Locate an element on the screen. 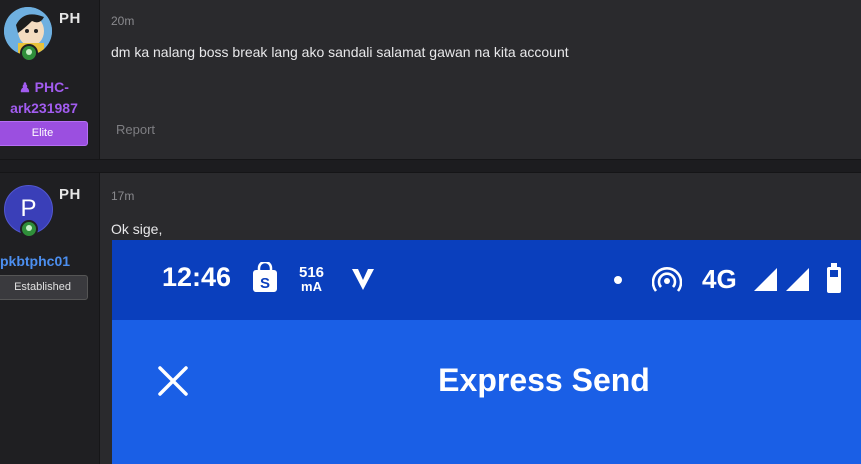  post-time: 20m is located at coordinates (122, 21).